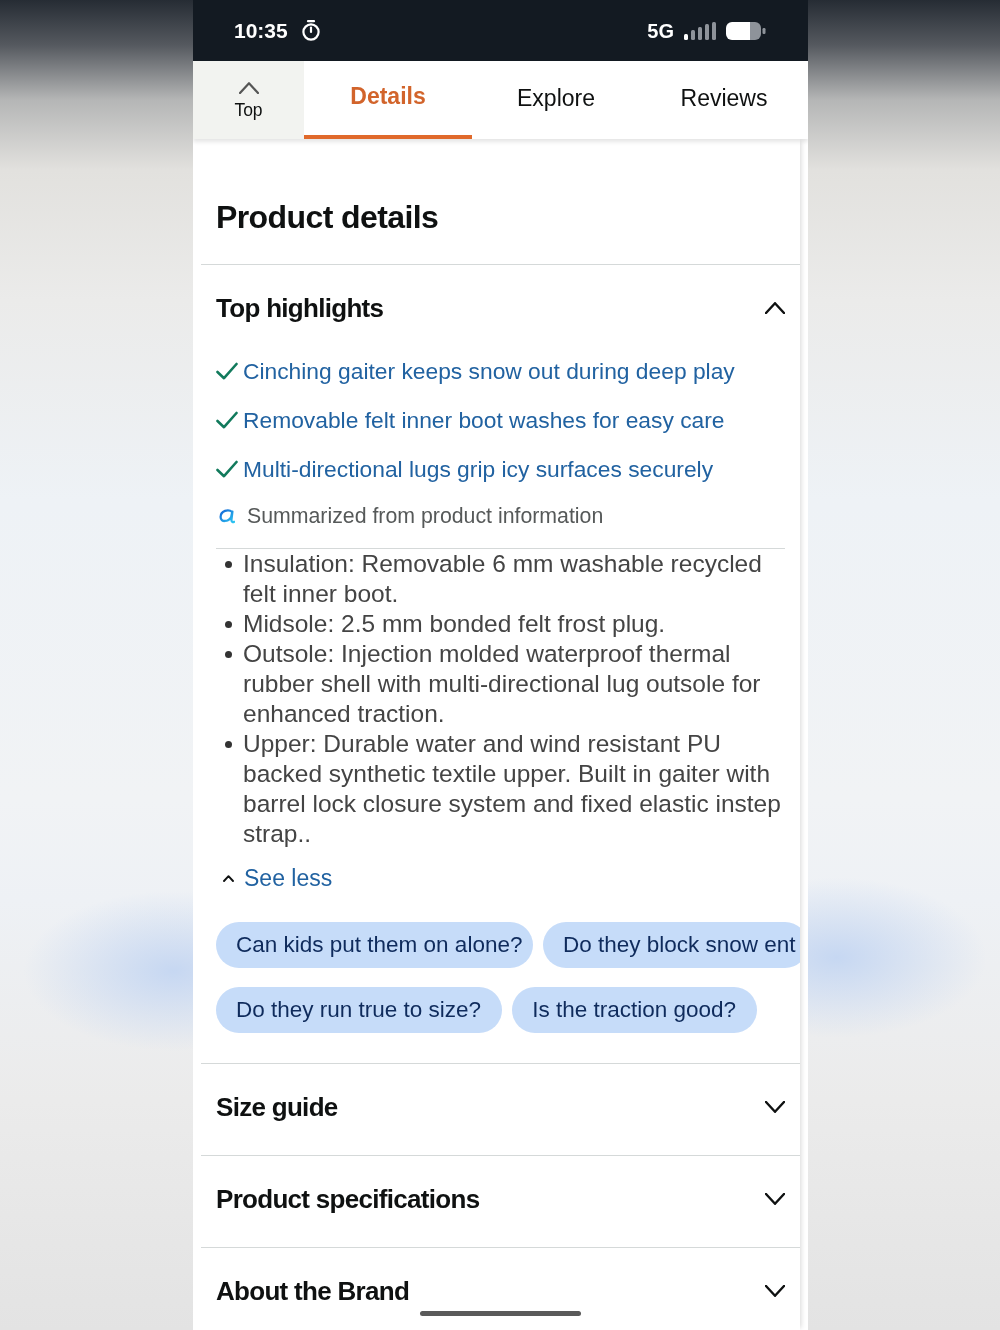  Describe the element at coordinates (700, 30) in the screenshot. I see `signal-icon` at that location.